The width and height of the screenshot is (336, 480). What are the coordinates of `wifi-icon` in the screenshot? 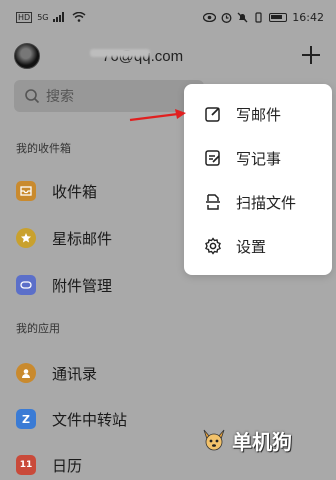 It's located at (79, 17).